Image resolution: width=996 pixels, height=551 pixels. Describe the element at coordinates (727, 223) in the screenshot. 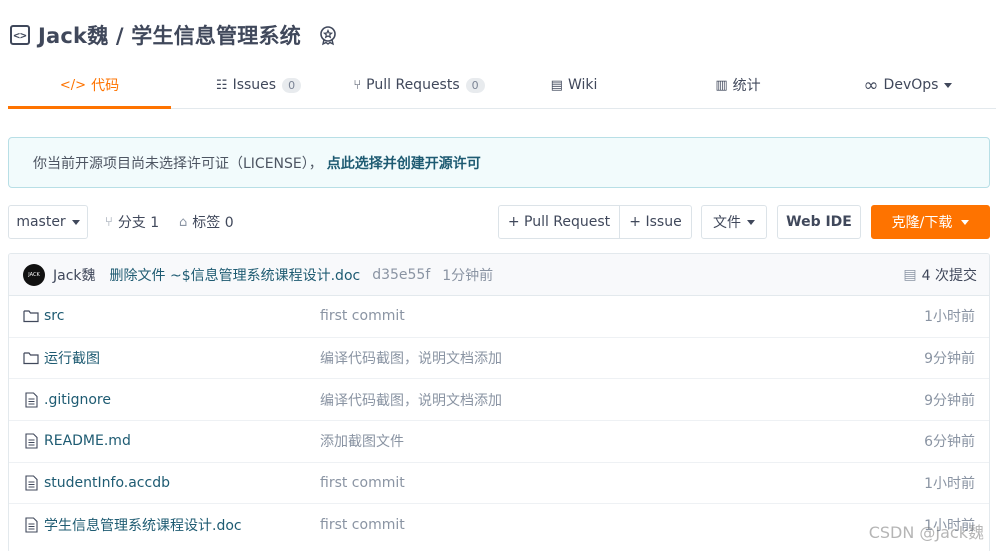

I see `files-label: 文件` at that location.